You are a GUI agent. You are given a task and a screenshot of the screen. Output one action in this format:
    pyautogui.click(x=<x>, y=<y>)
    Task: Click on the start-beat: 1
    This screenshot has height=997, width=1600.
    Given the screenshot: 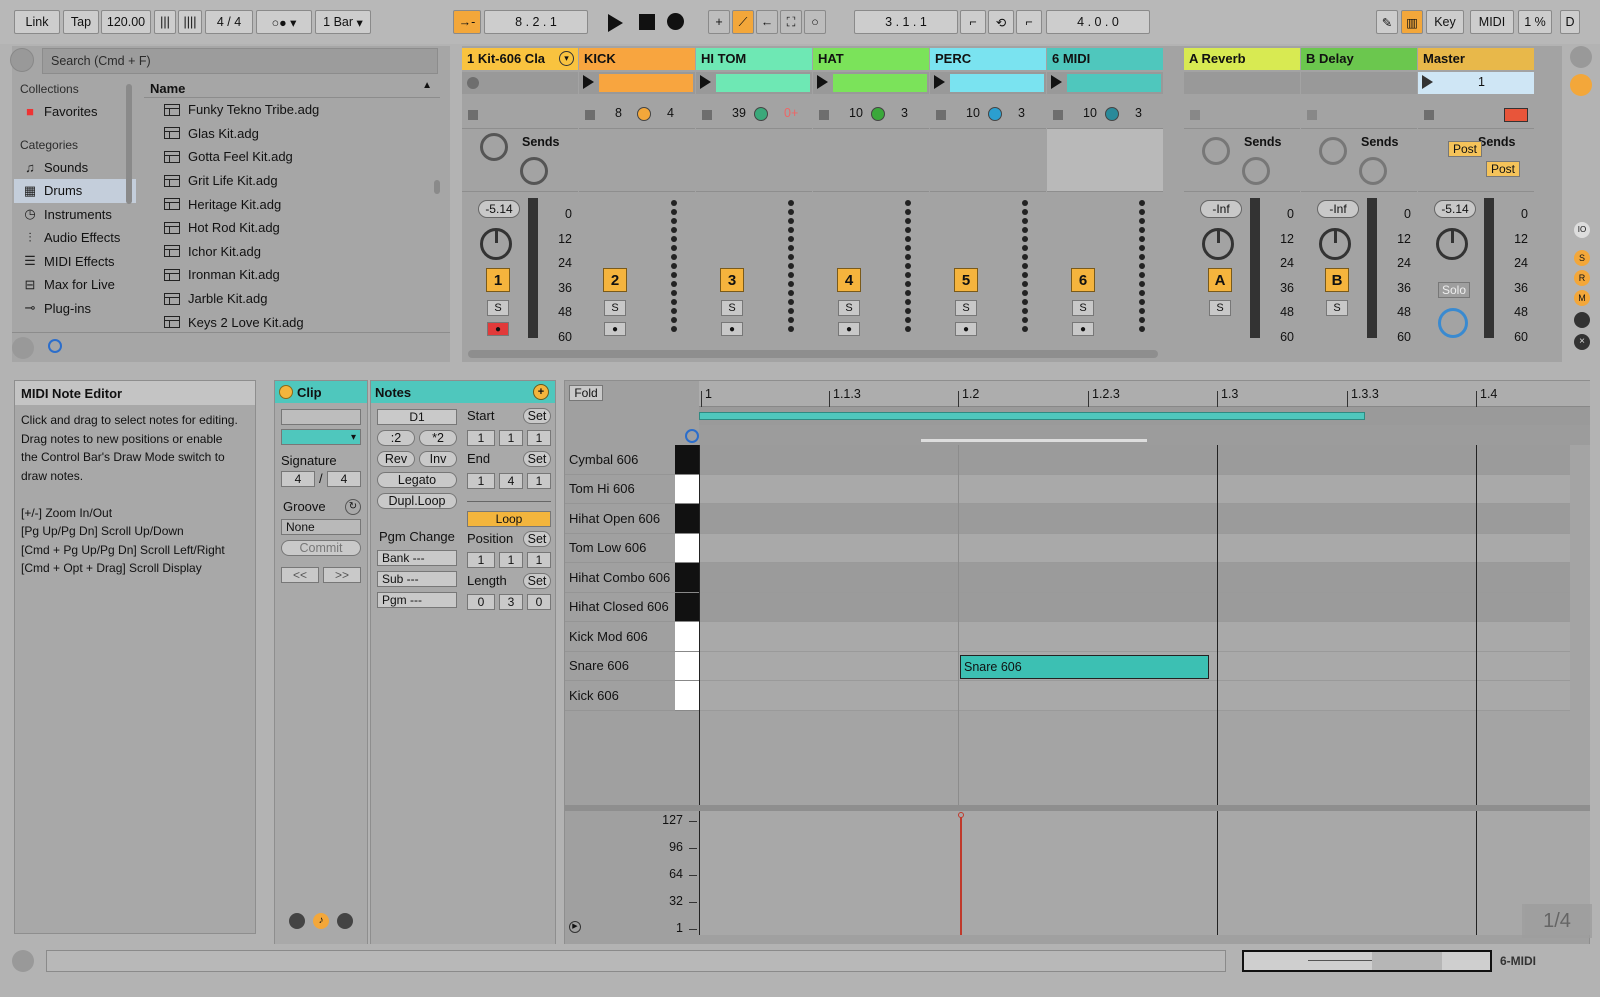 What is the action you would take?
    pyautogui.click(x=511, y=438)
    